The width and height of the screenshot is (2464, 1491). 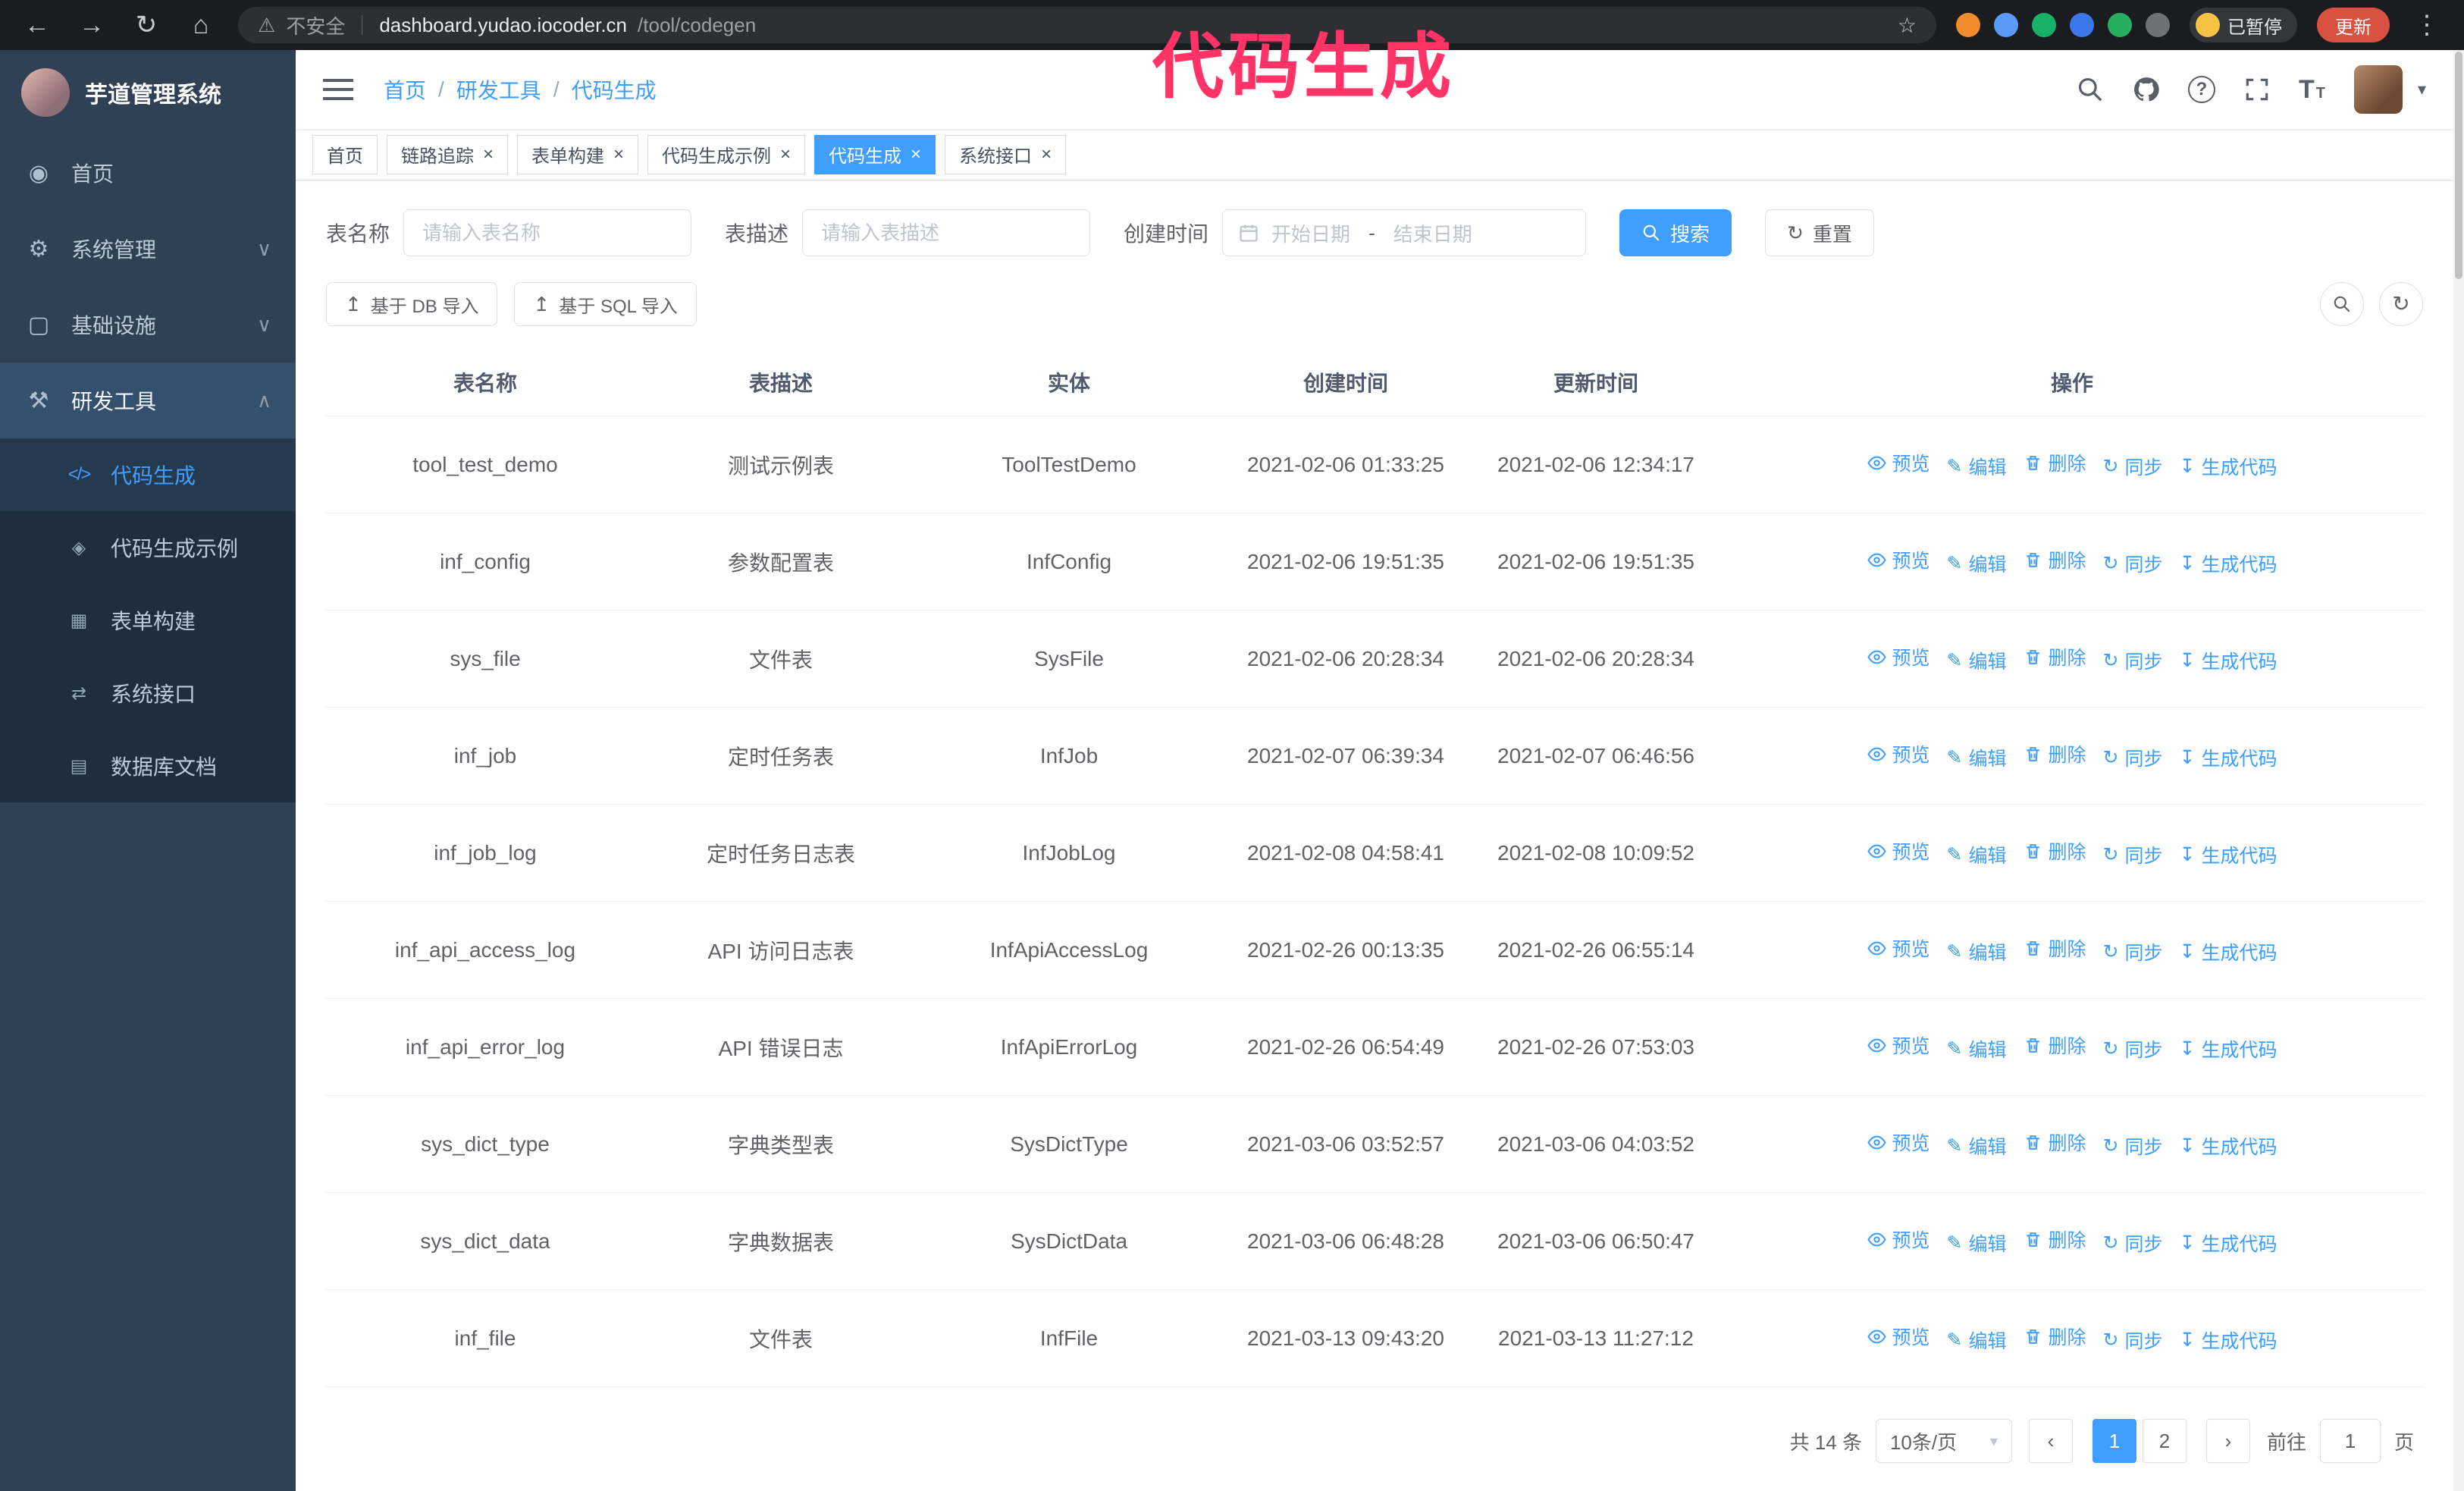 I want to click on kebab-menu-icon: ⋮, so click(x=2427, y=25).